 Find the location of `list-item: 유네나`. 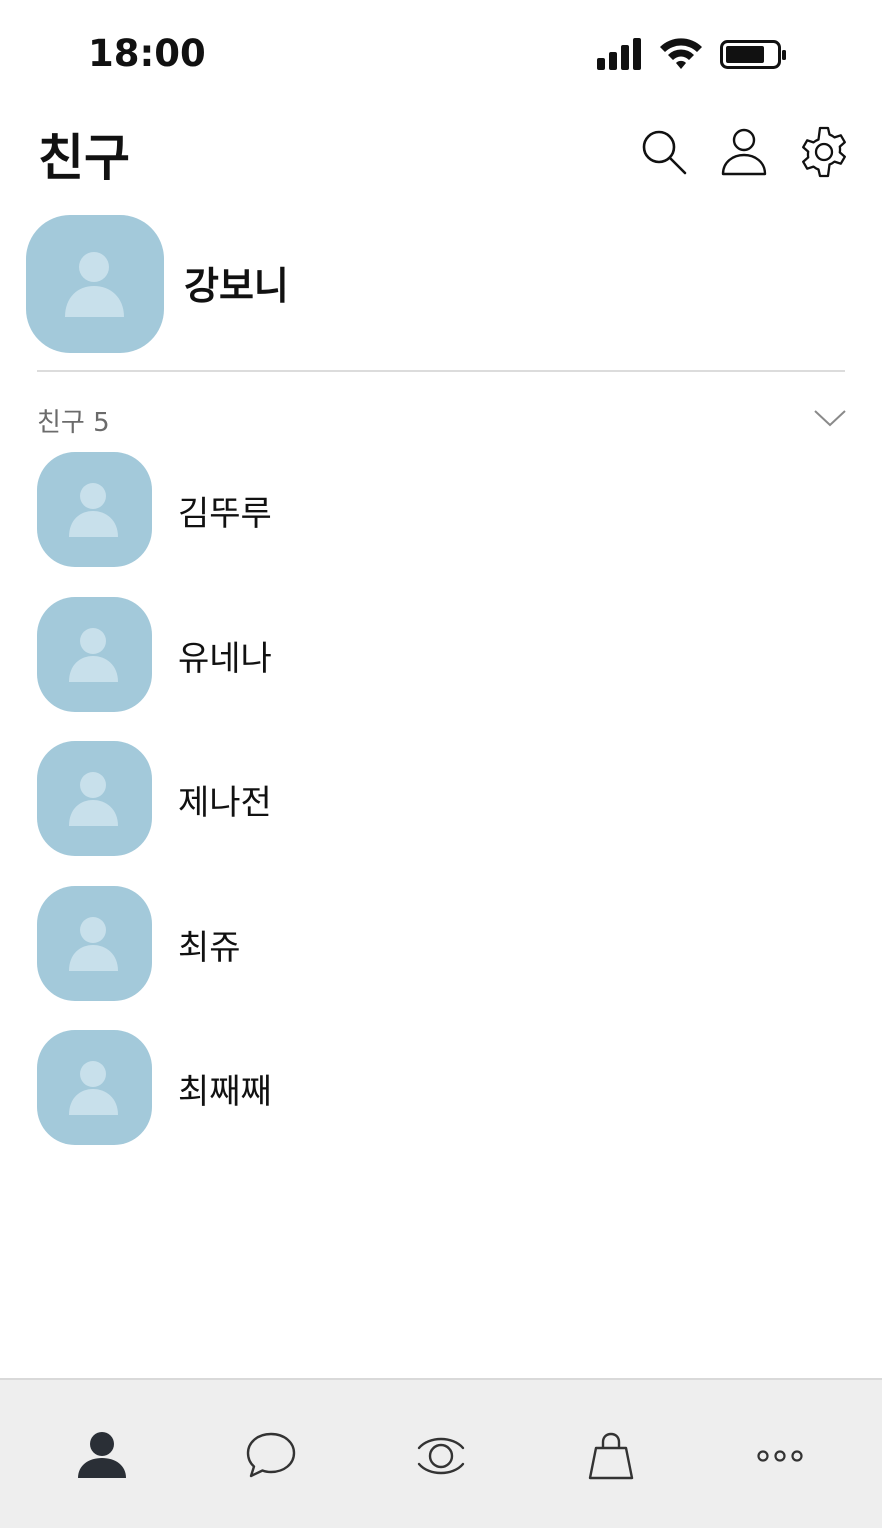

list-item: 유네나 is located at coordinates (441, 669).